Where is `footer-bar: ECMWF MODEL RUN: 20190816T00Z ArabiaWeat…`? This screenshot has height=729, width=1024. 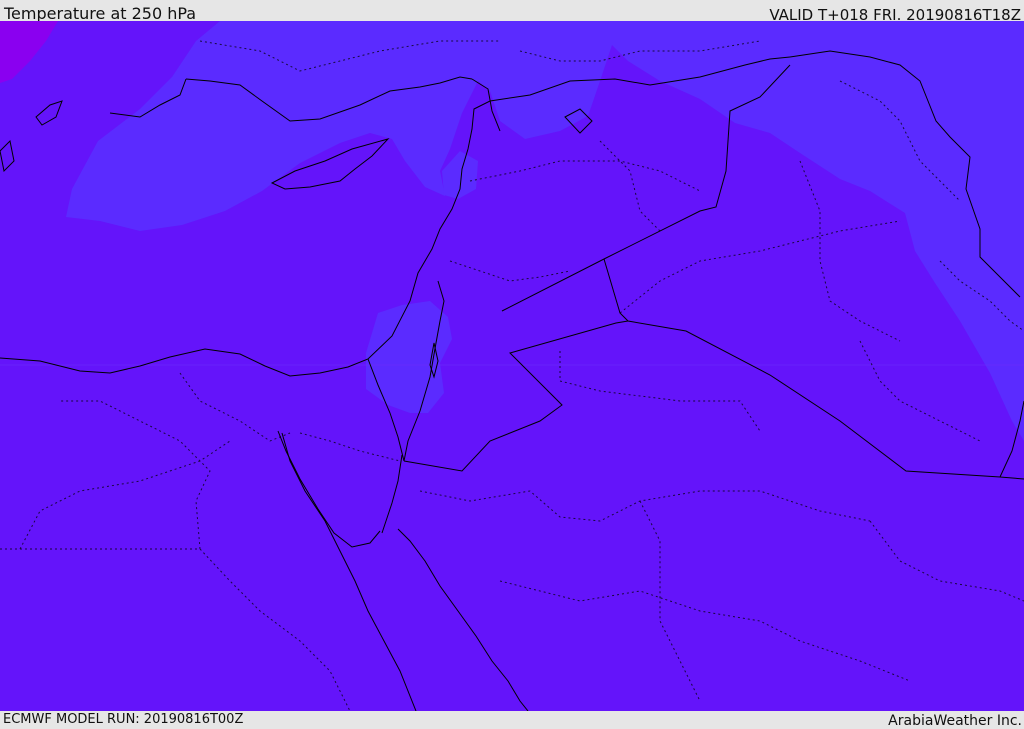
footer-bar: ECMWF MODEL RUN: 20190816T00Z ArabiaWeat… is located at coordinates (512, 720).